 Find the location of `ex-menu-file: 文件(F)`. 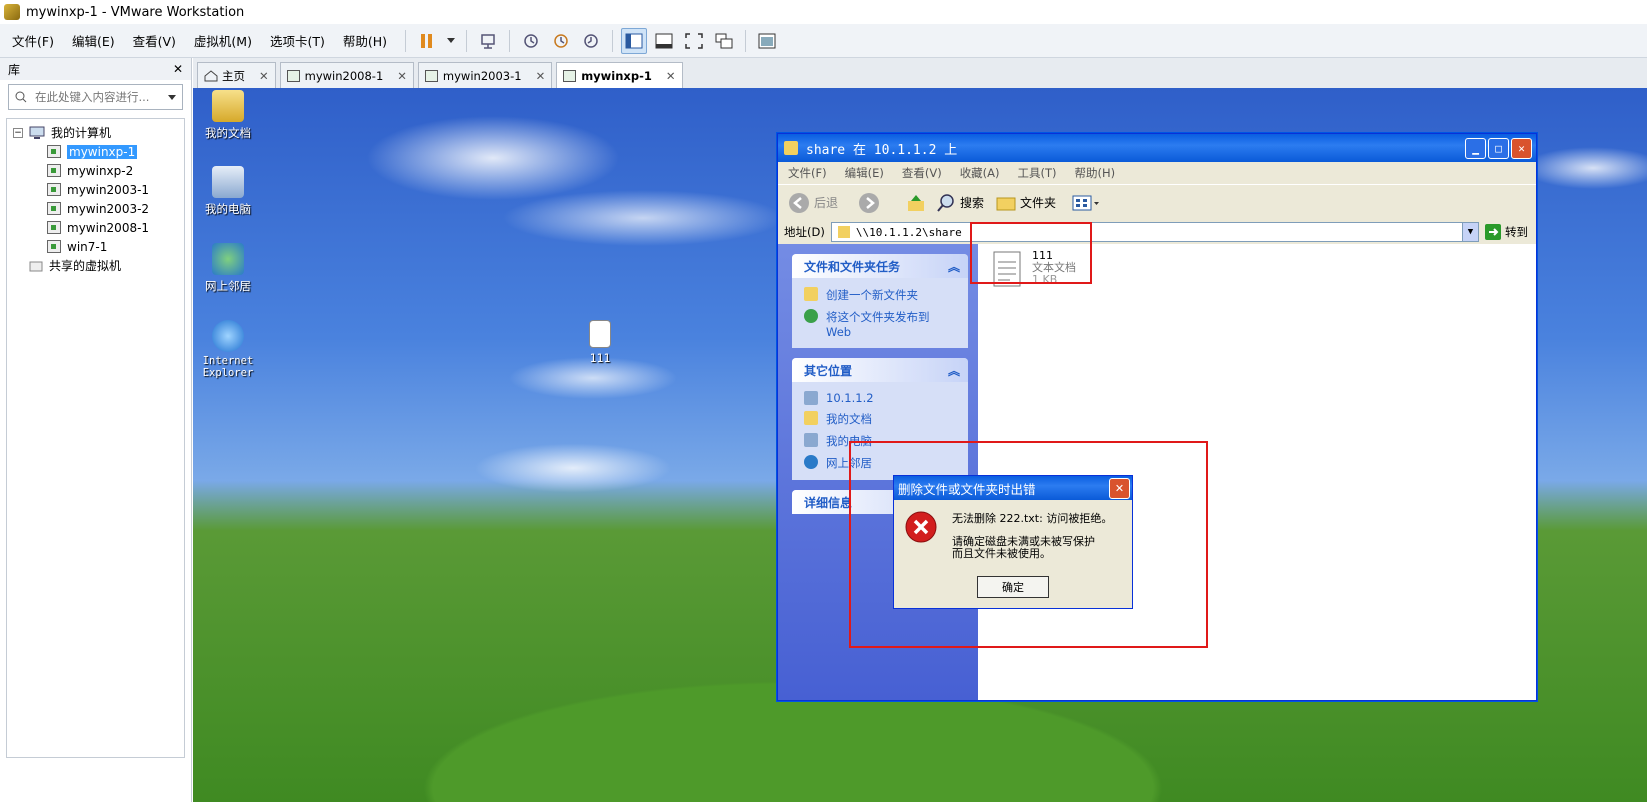

ex-menu-file: 文件(F) is located at coordinates (807, 173).